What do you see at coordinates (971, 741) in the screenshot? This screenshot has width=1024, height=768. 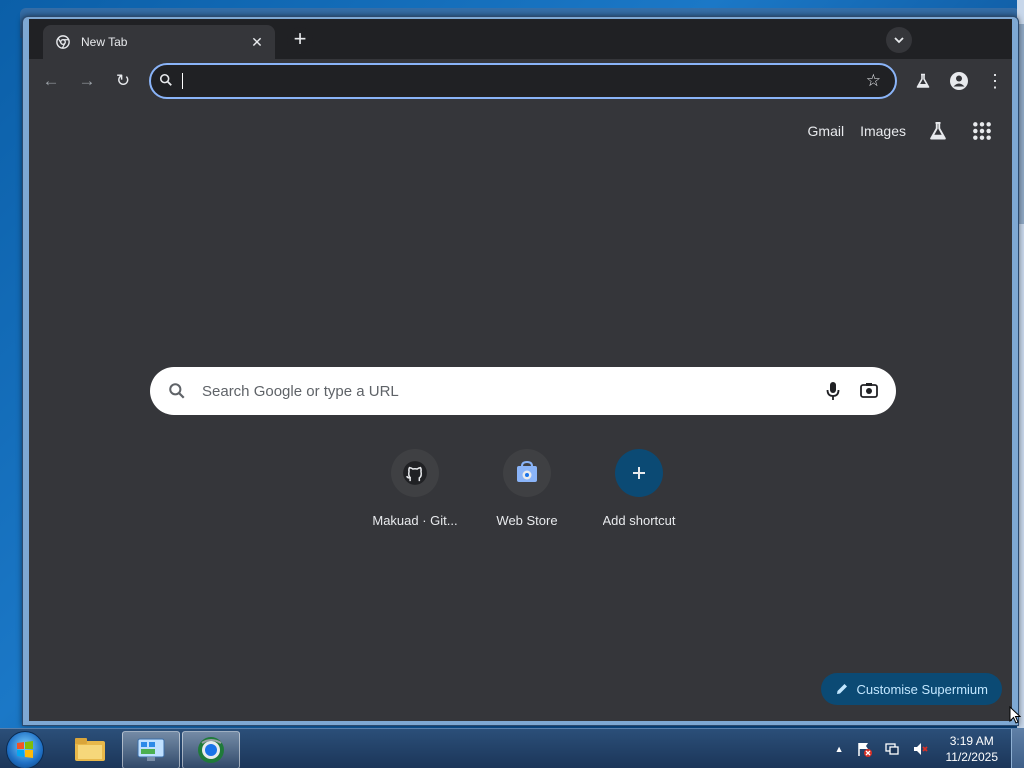 I see `clock-time: 3:19 AM` at bounding box center [971, 741].